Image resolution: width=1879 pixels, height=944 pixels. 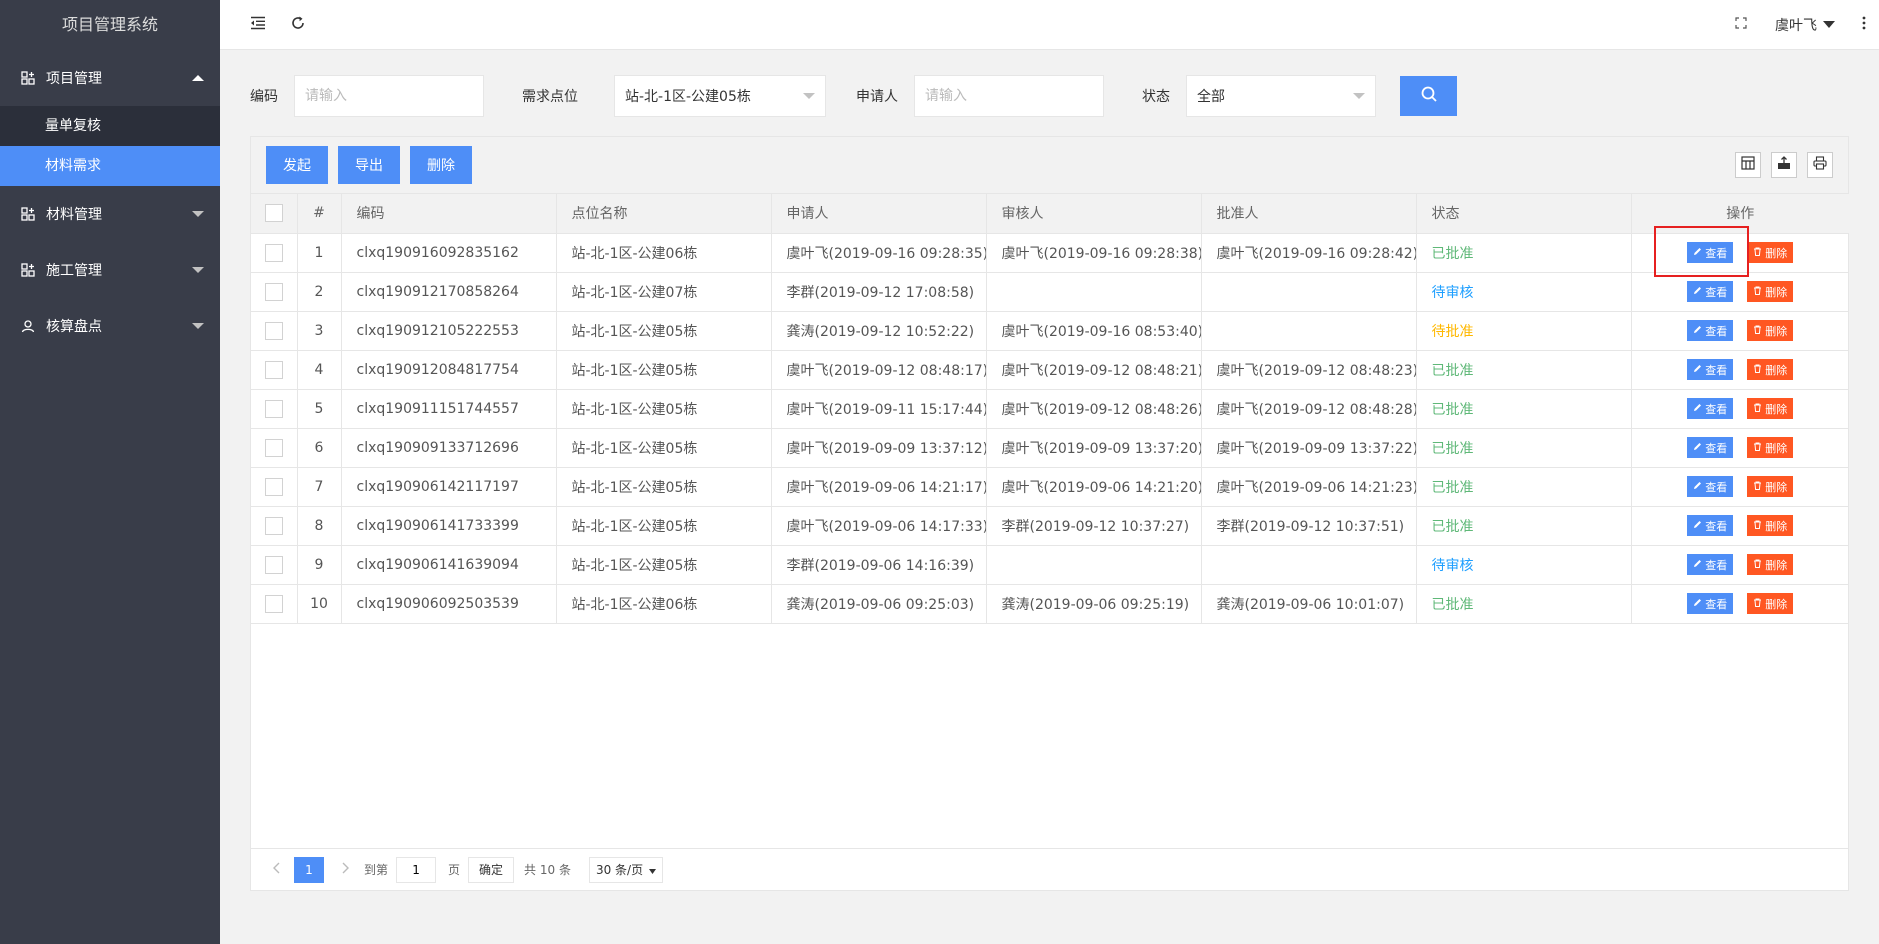 I want to click on export-tool-button, so click(x=1784, y=165).